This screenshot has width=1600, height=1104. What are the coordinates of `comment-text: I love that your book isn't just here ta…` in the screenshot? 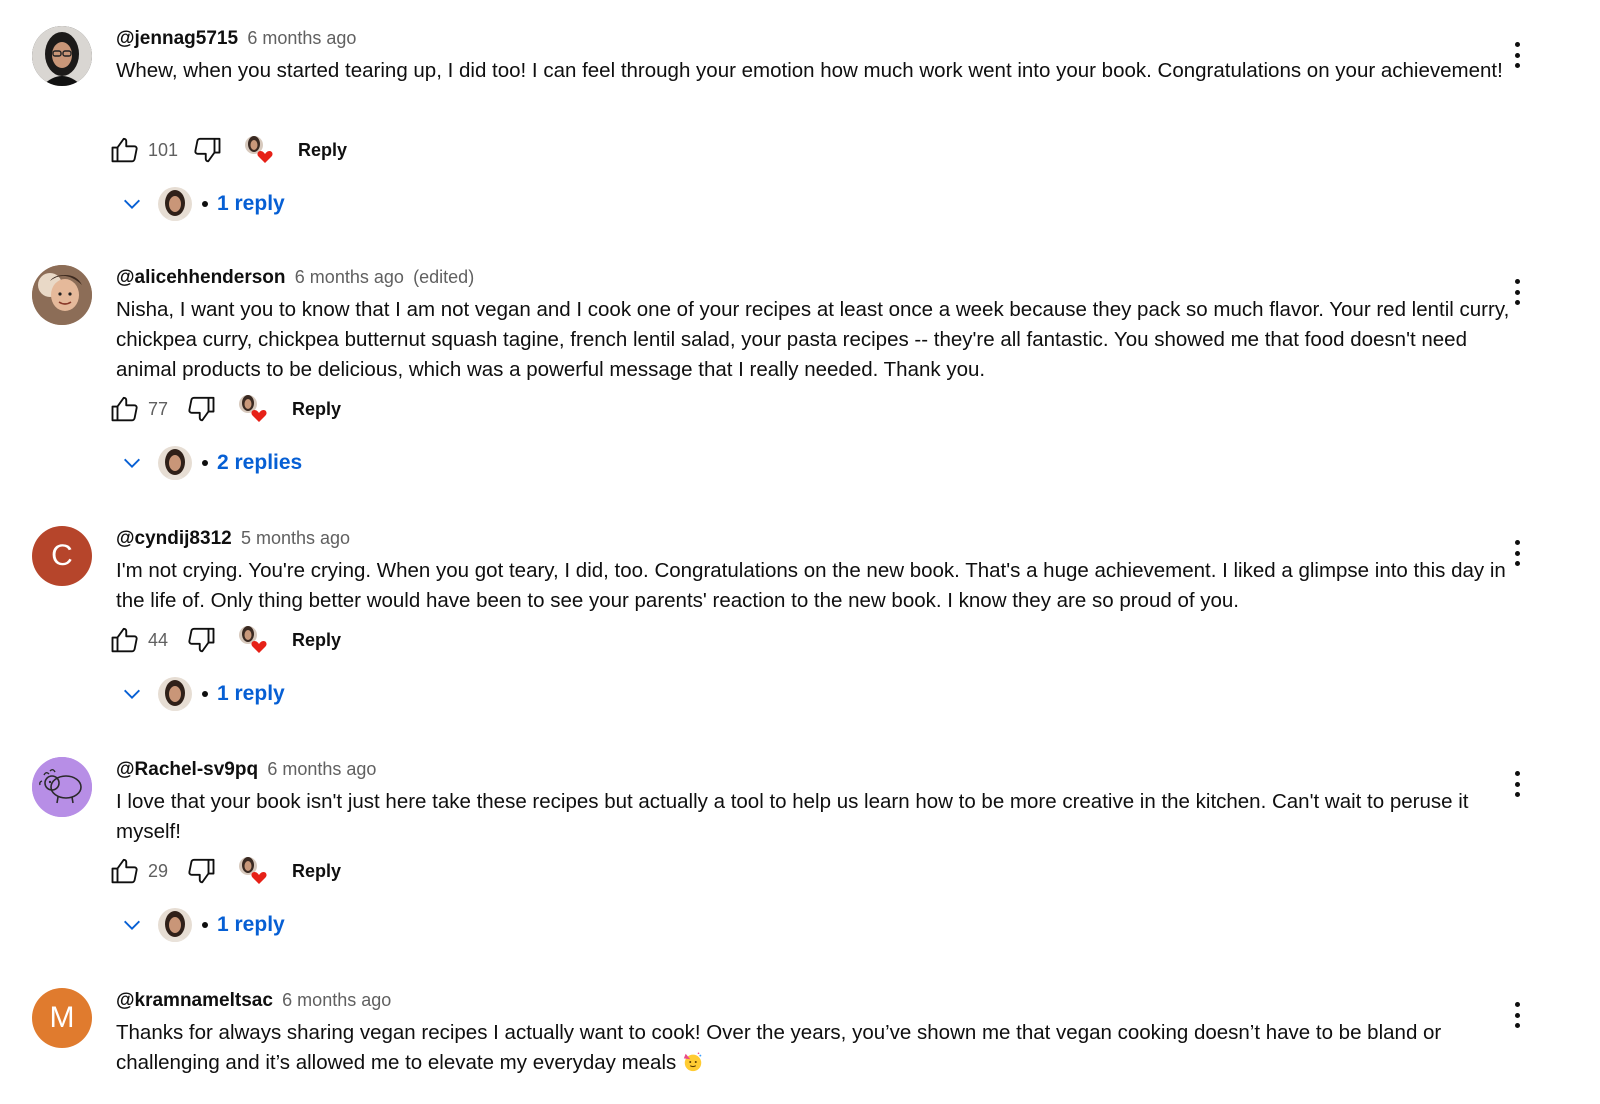 It's located at (792, 816).